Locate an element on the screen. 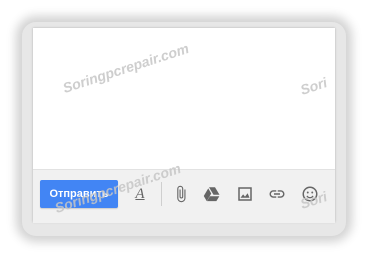 Image resolution: width=368 pixels, height=257 pixels. drive-icon is located at coordinates (212, 194).